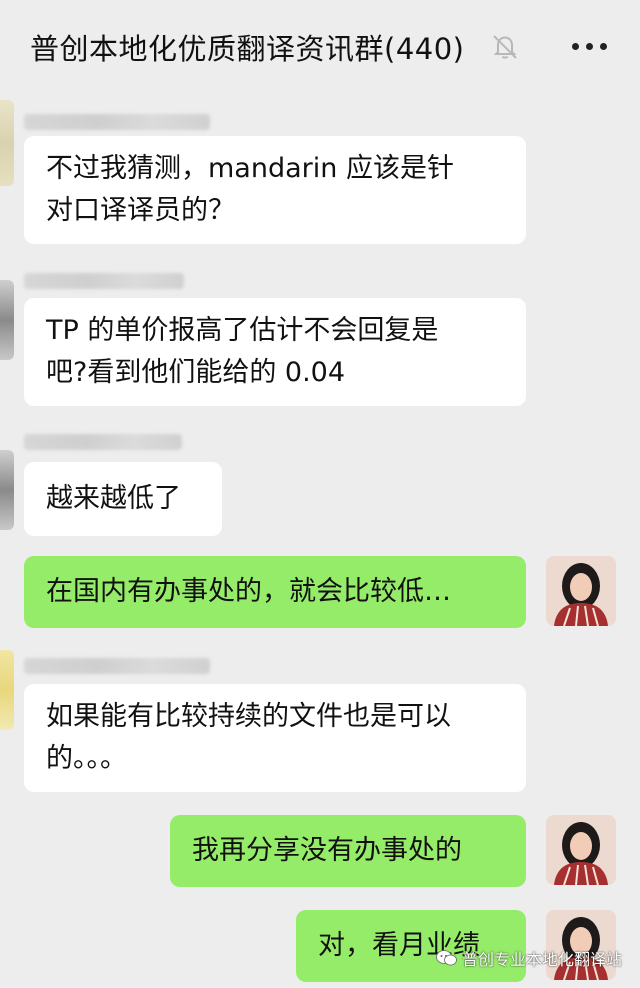  What do you see at coordinates (590, 46) in the screenshot?
I see `more-dots-icon` at bounding box center [590, 46].